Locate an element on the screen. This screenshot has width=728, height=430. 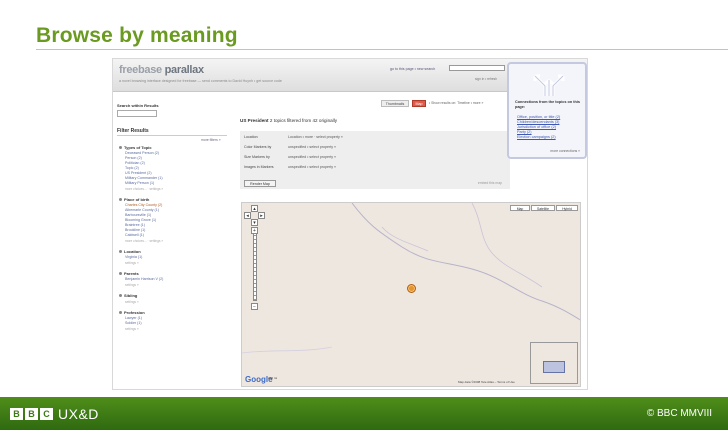
bbc-logo: BBC is located at coordinates (31, 414).